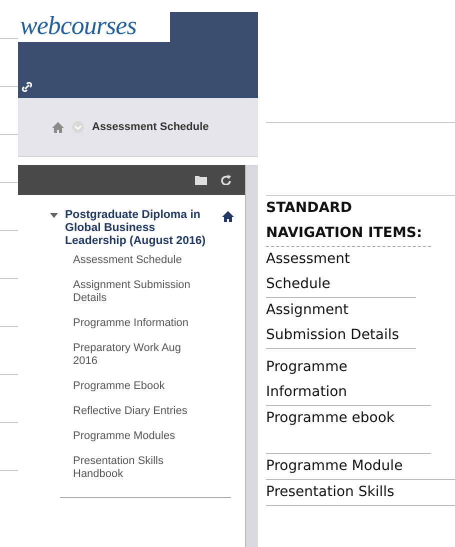 The image size is (455, 547). Describe the element at coordinates (140, 411) in the screenshot. I see `menu-item: Reflective Diary Entries` at that location.